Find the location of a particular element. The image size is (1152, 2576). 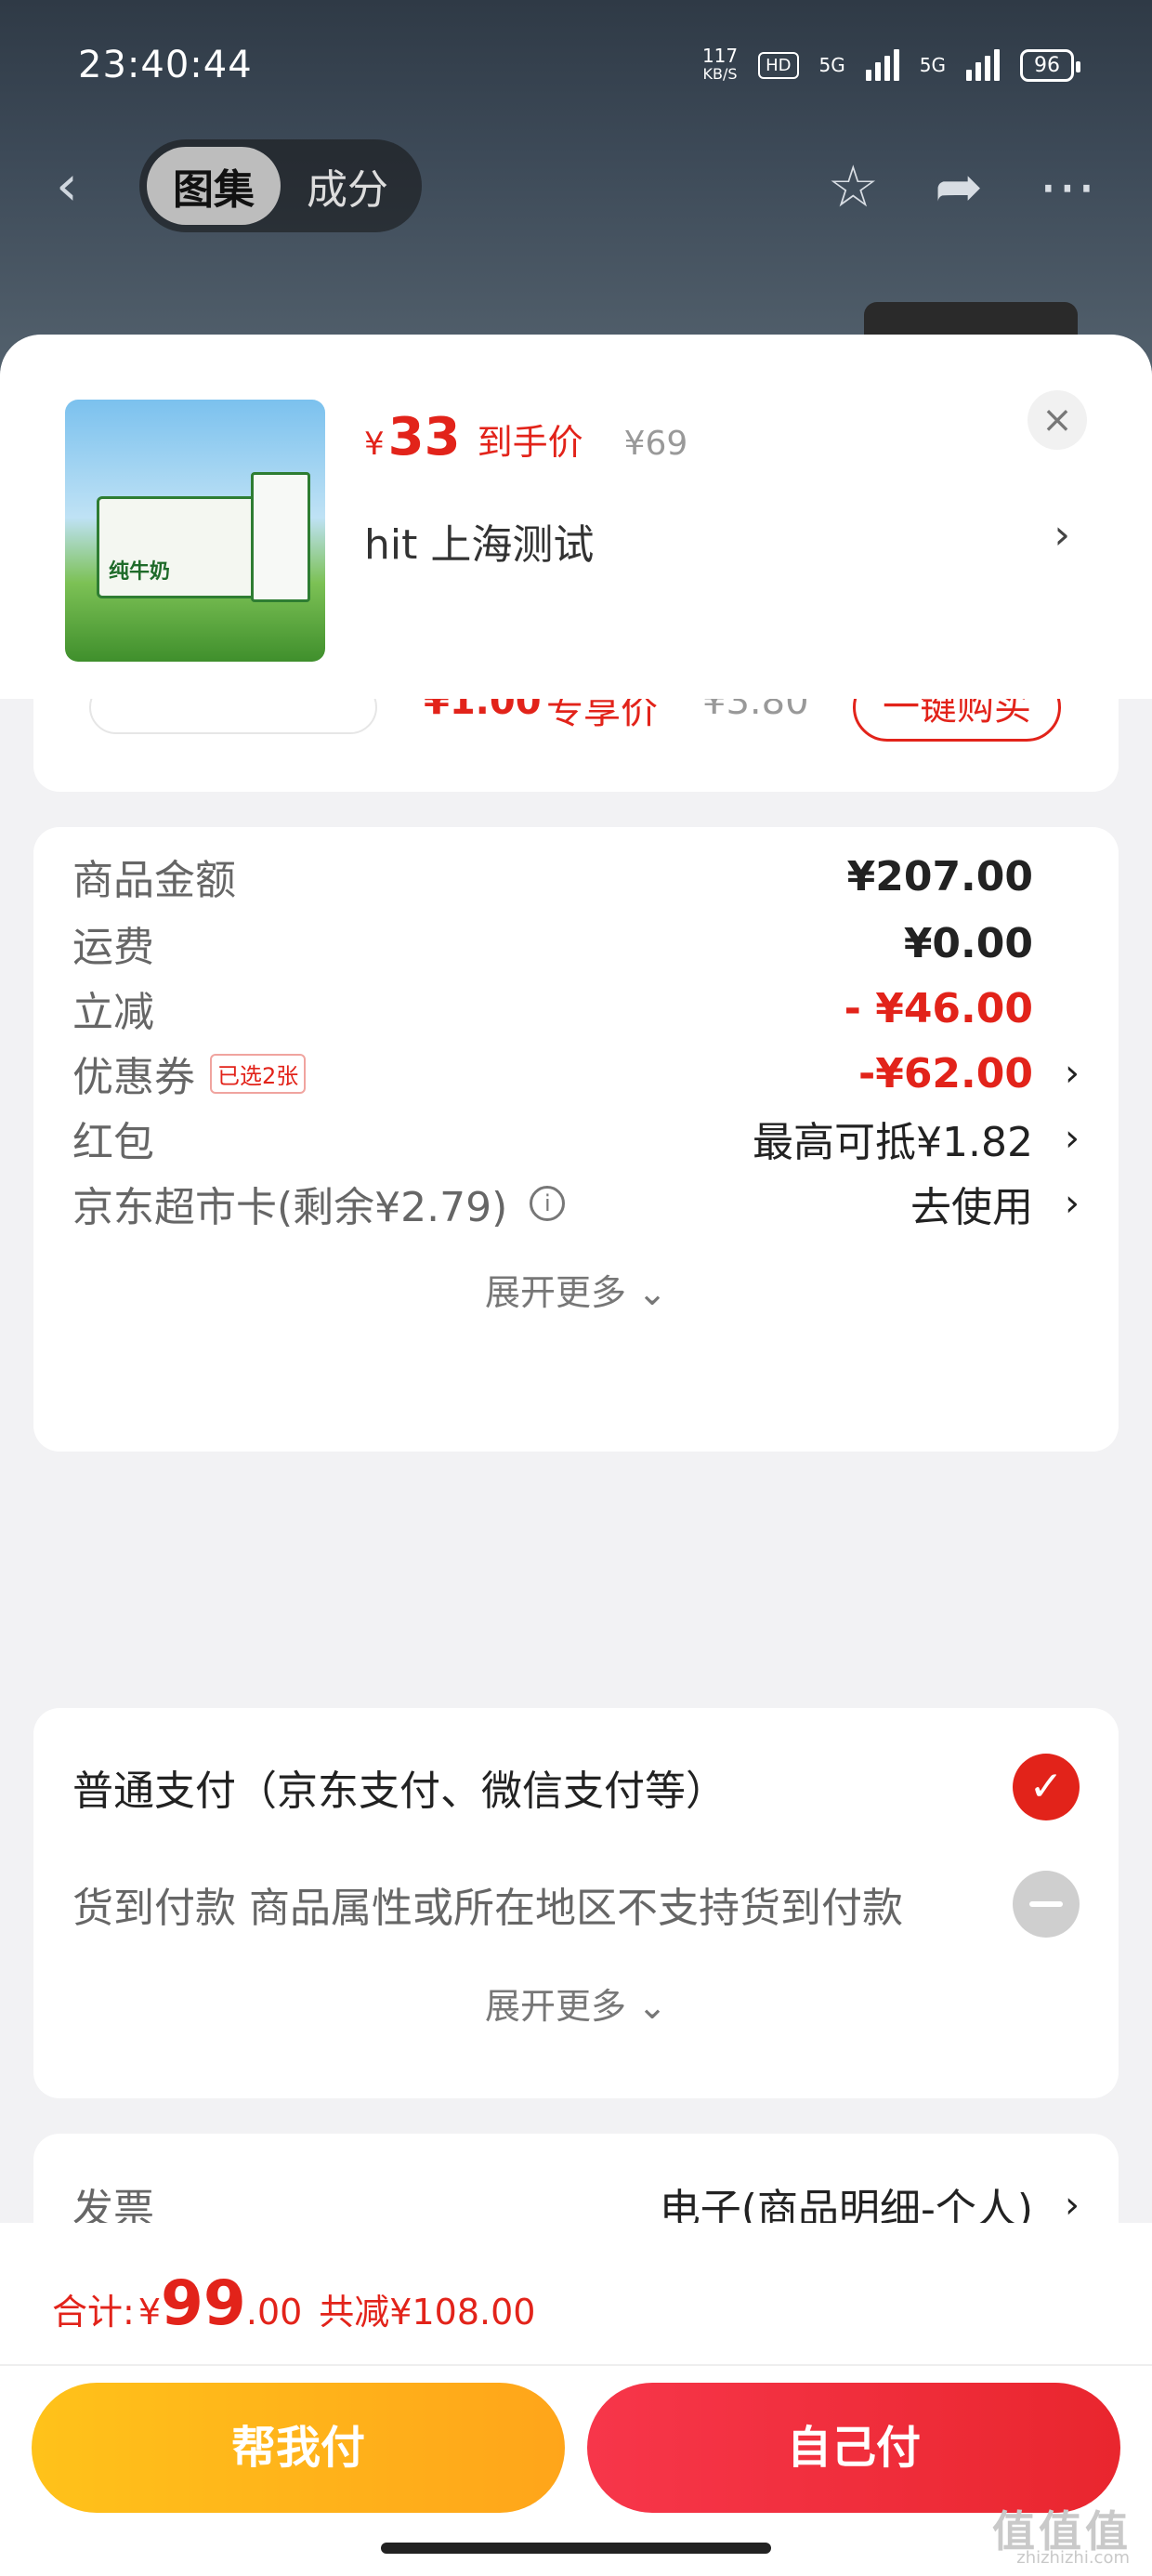

payment-option-normal: 普通支付（京东支付、微信支付等） ✓ is located at coordinates (576, 1787).